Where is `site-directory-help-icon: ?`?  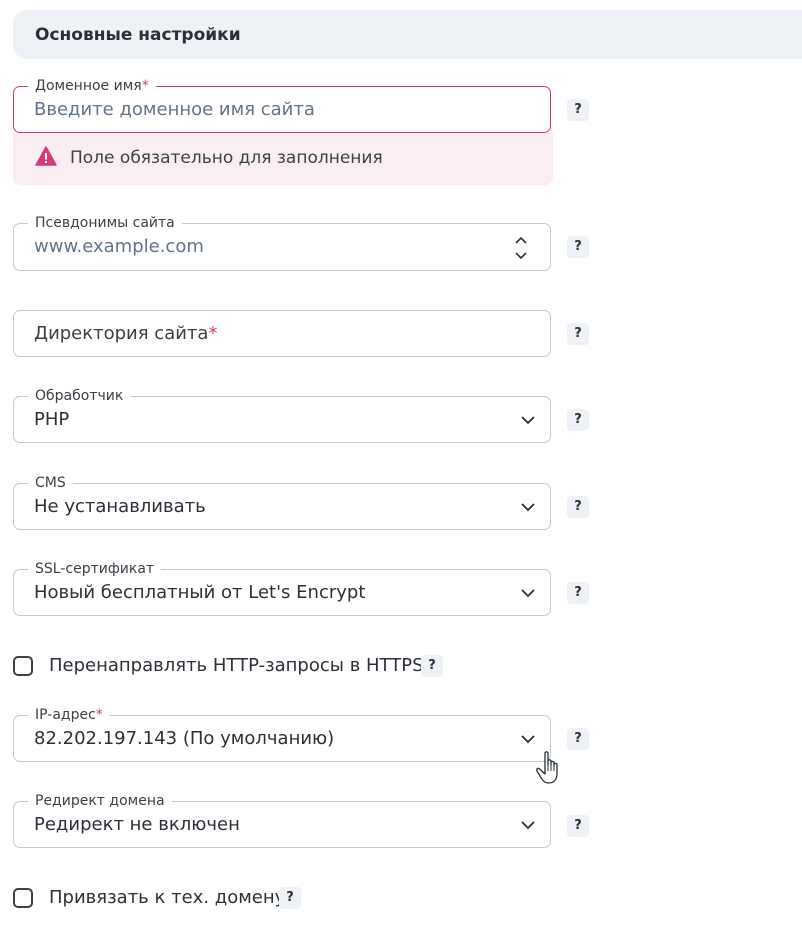
site-directory-help-icon: ? is located at coordinates (578, 334).